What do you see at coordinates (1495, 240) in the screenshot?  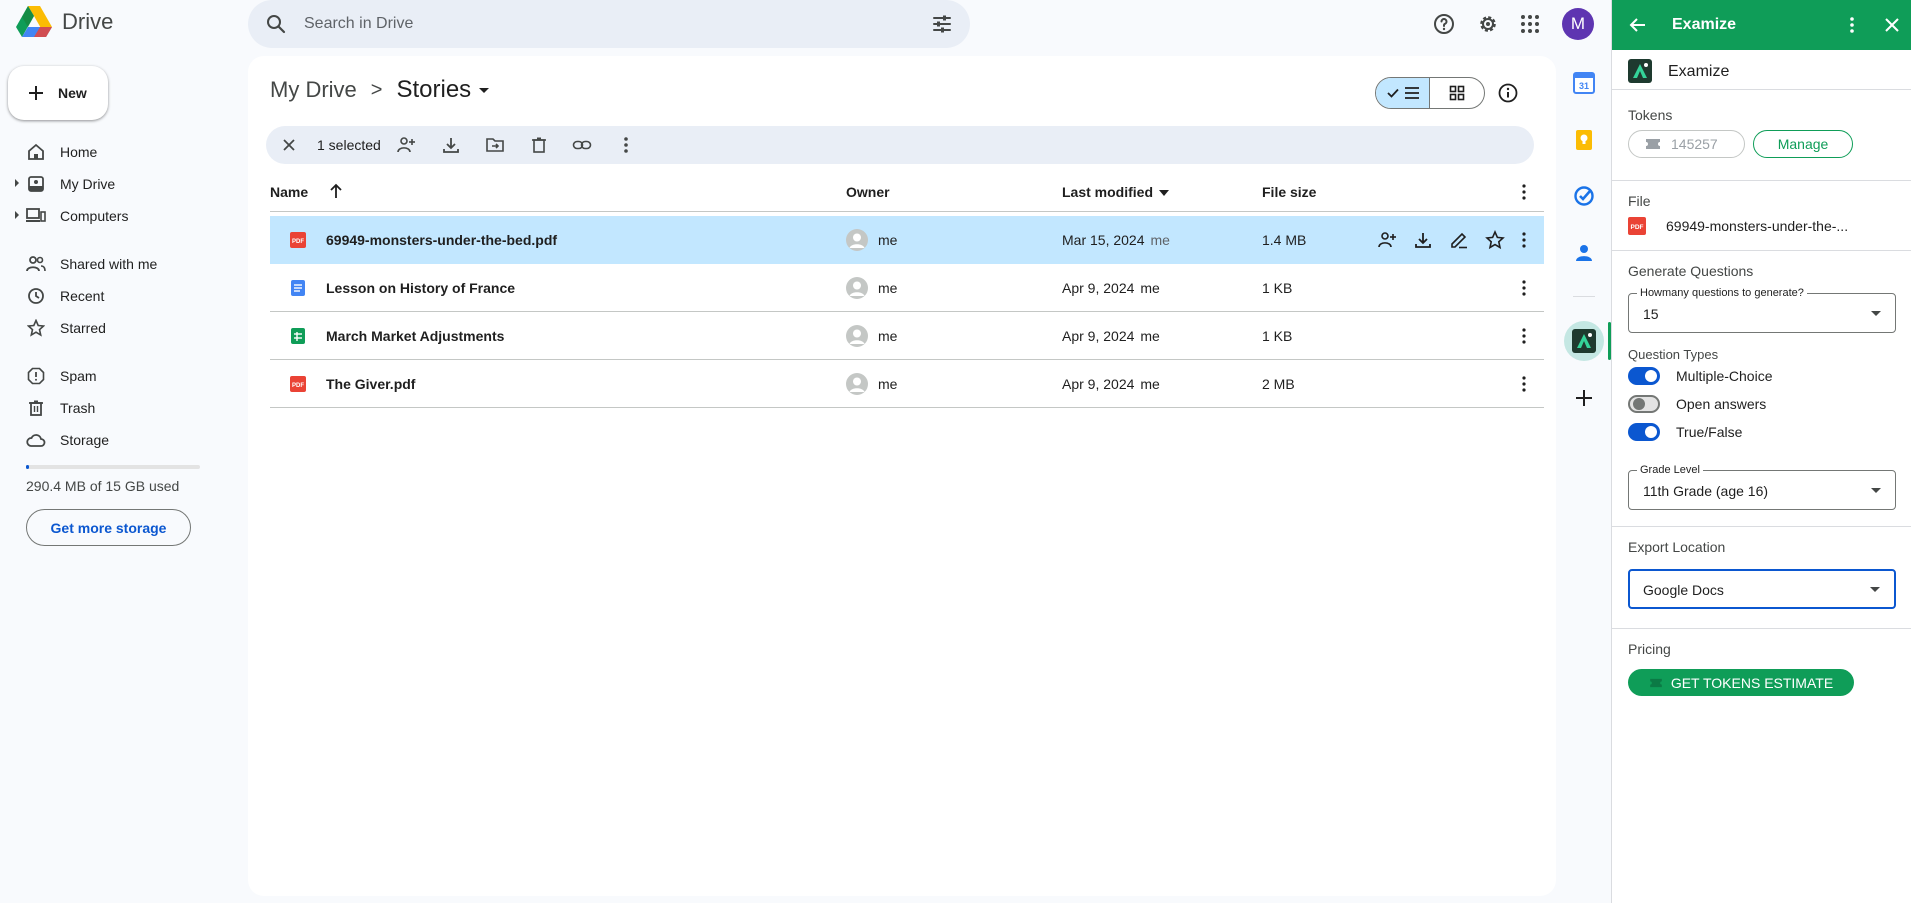 I see `star-icon` at bounding box center [1495, 240].